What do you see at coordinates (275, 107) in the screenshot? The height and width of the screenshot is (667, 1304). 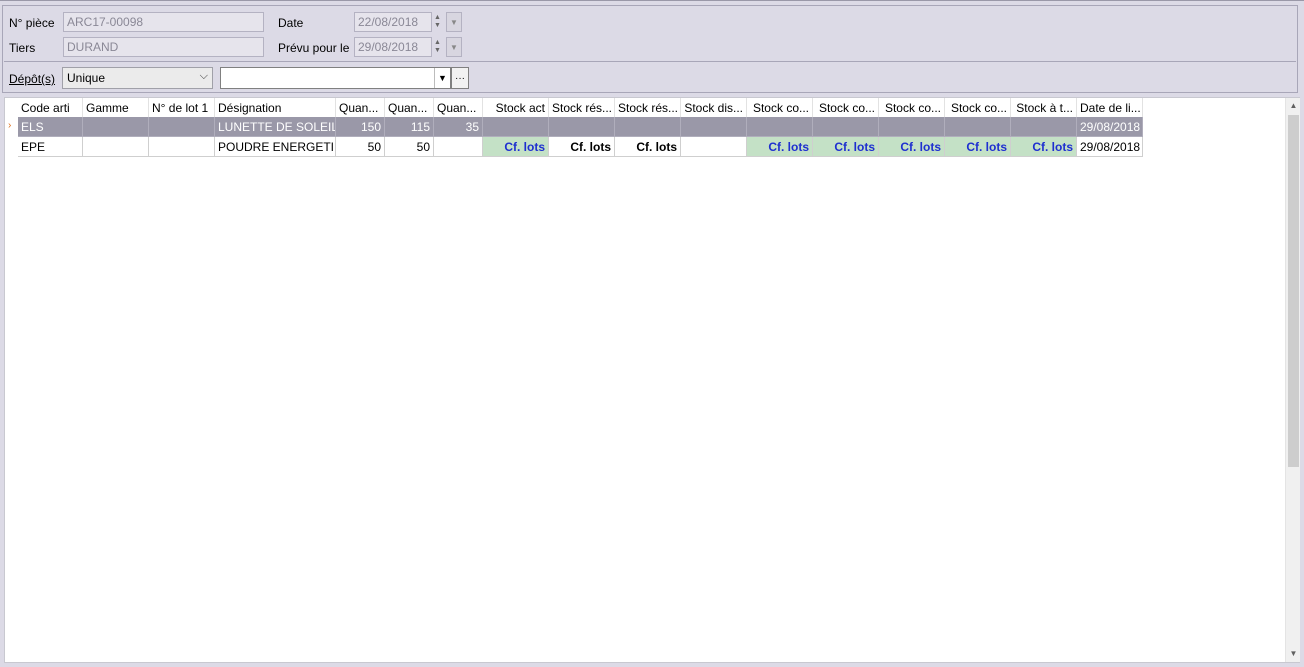 I see `column-header: Désignation` at bounding box center [275, 107].